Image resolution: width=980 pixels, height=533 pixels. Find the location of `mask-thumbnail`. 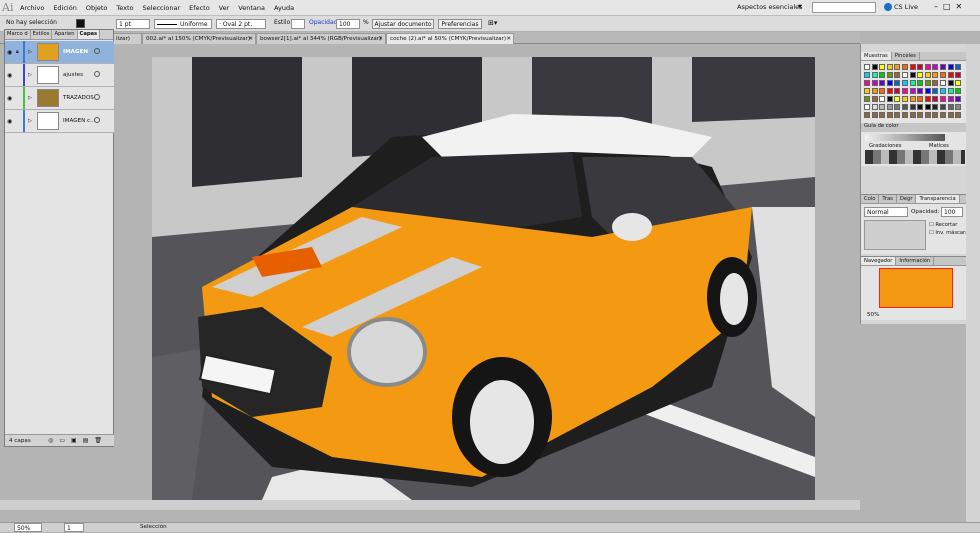

mask-thumbnail is located at coordinates (895, 235).